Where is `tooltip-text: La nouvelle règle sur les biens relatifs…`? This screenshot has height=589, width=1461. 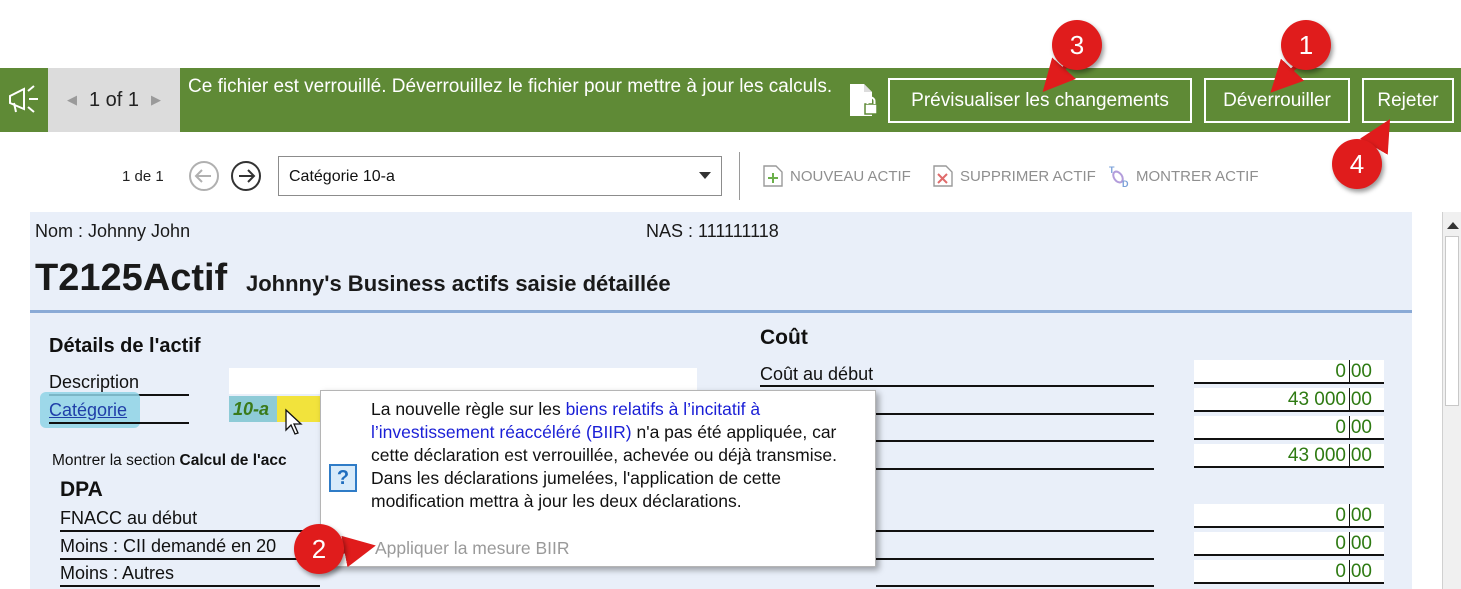
tooltip-text: La nouvelle règle sur les biens relatifs… is located at coordinates (604, 455).